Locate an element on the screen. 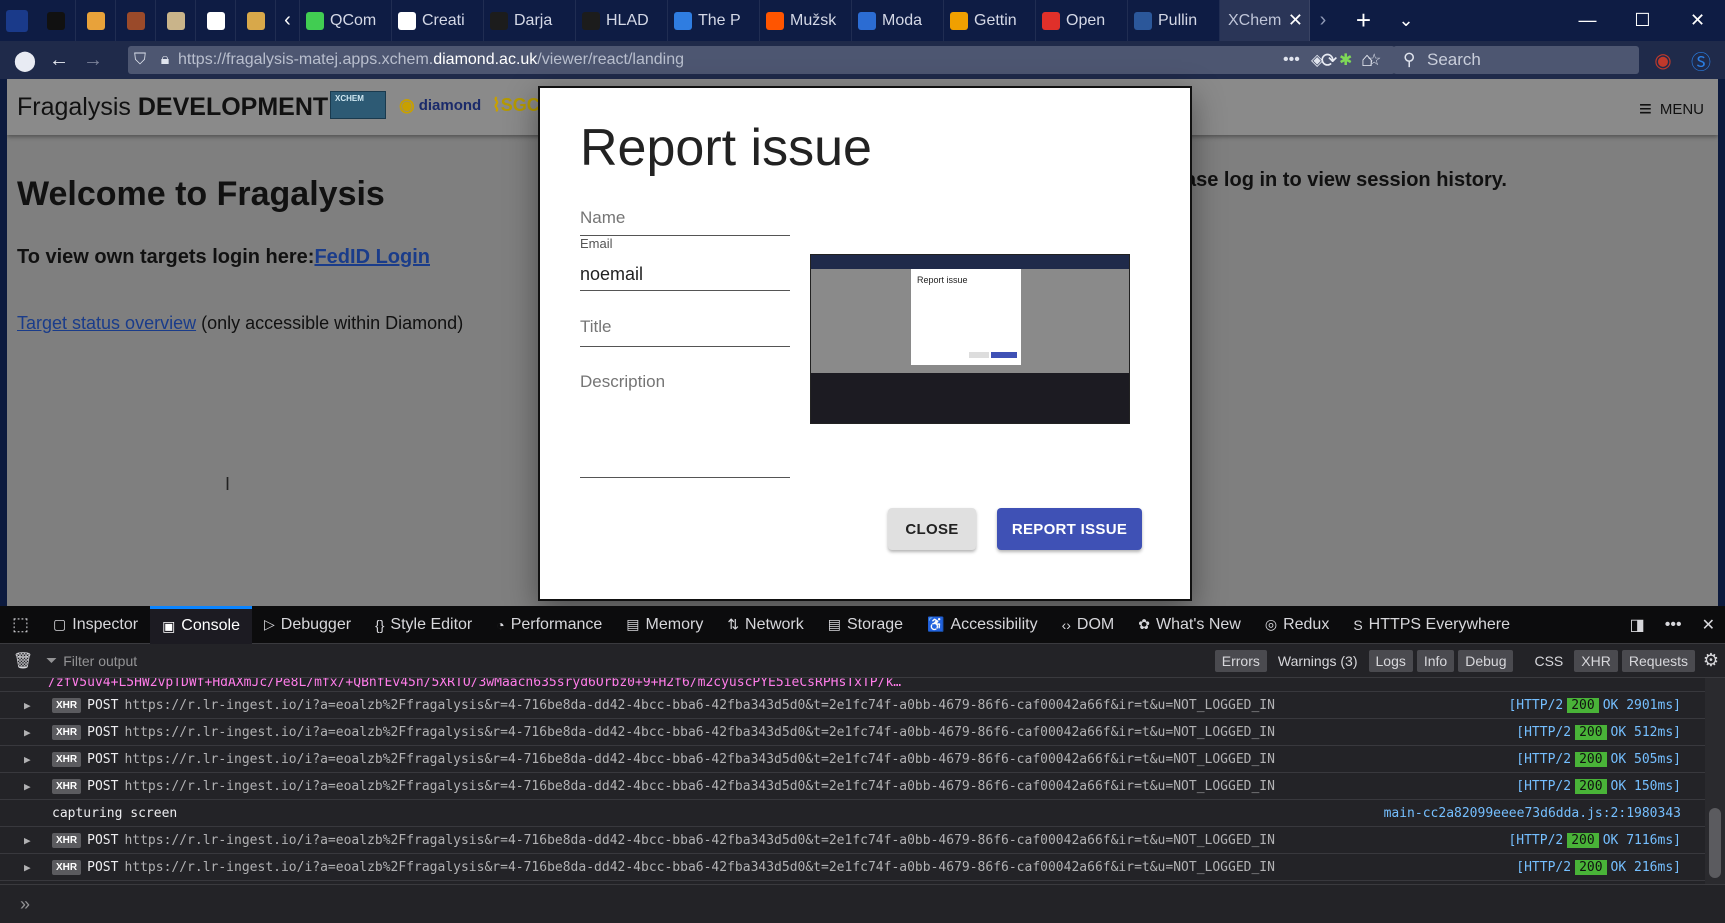 The image size is (1725, 923). target-status-link: Target status overview is located at coordinates (106, 323).